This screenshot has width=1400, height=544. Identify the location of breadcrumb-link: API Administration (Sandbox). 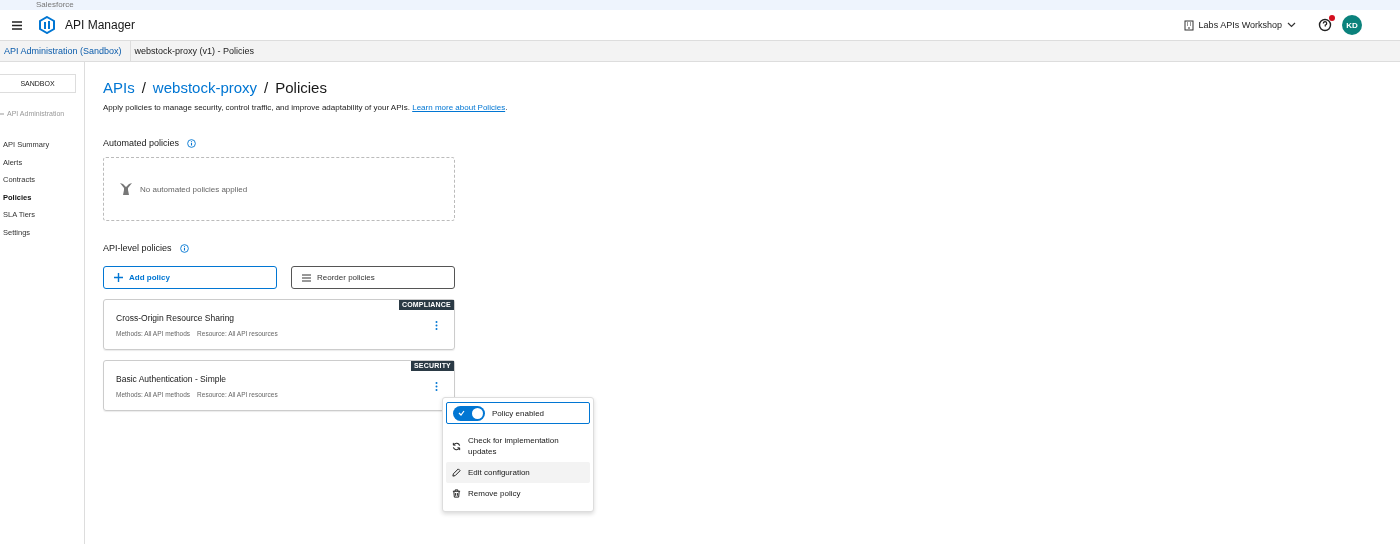
(65, 51).